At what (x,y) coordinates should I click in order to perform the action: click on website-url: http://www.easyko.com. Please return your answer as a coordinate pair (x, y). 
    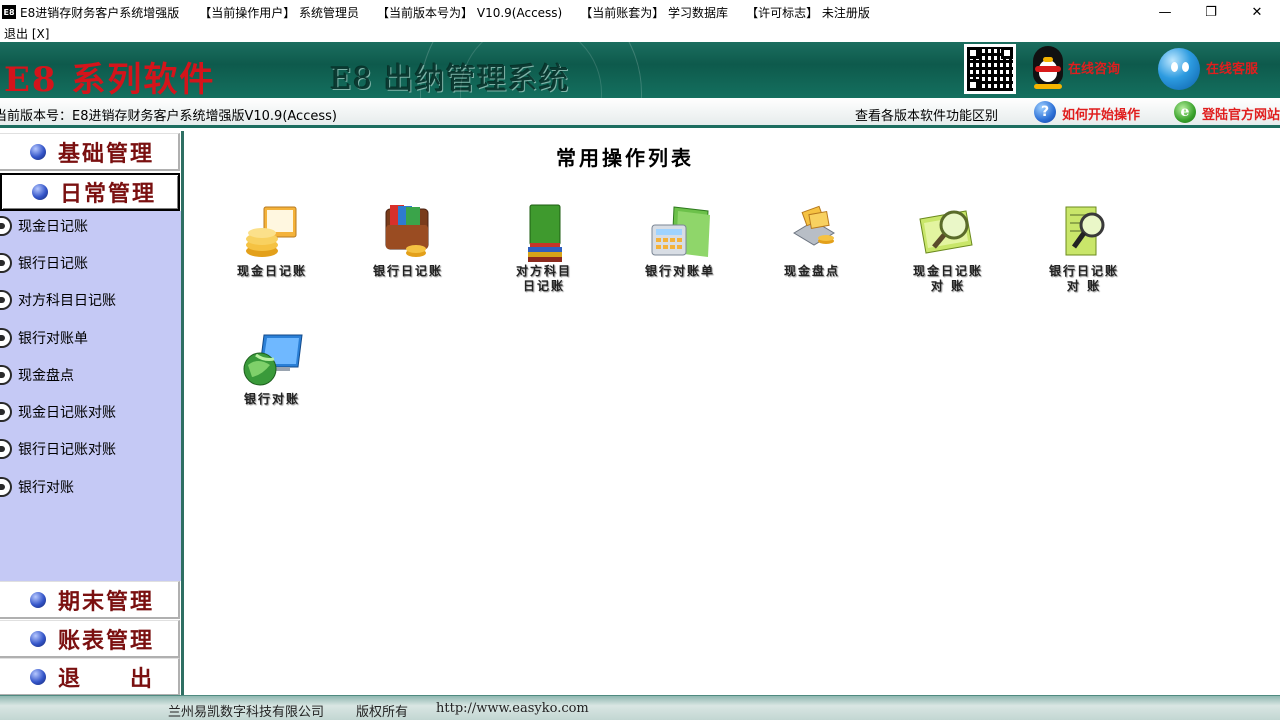
    Looking at the image, I should click on (512, 708).